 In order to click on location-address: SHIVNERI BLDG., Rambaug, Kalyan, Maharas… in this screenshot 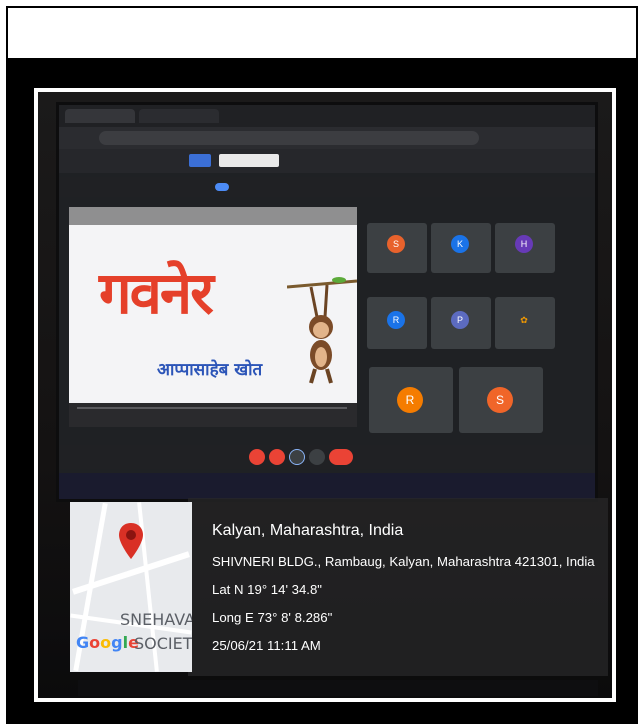, I will do `click(403, 561)`.